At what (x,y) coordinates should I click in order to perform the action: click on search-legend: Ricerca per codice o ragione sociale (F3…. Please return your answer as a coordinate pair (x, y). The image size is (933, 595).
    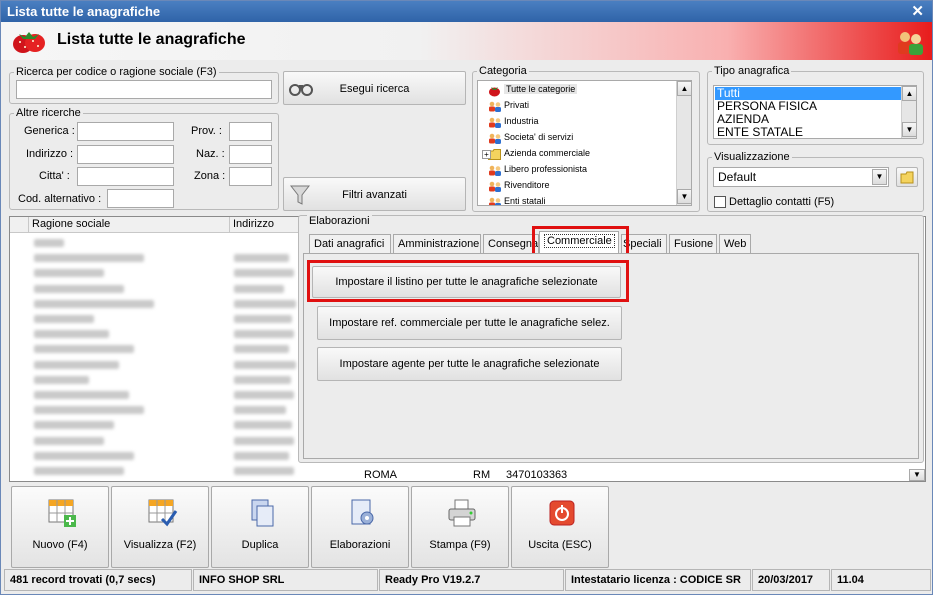
    Looking at the image, I should click on (116, 72).